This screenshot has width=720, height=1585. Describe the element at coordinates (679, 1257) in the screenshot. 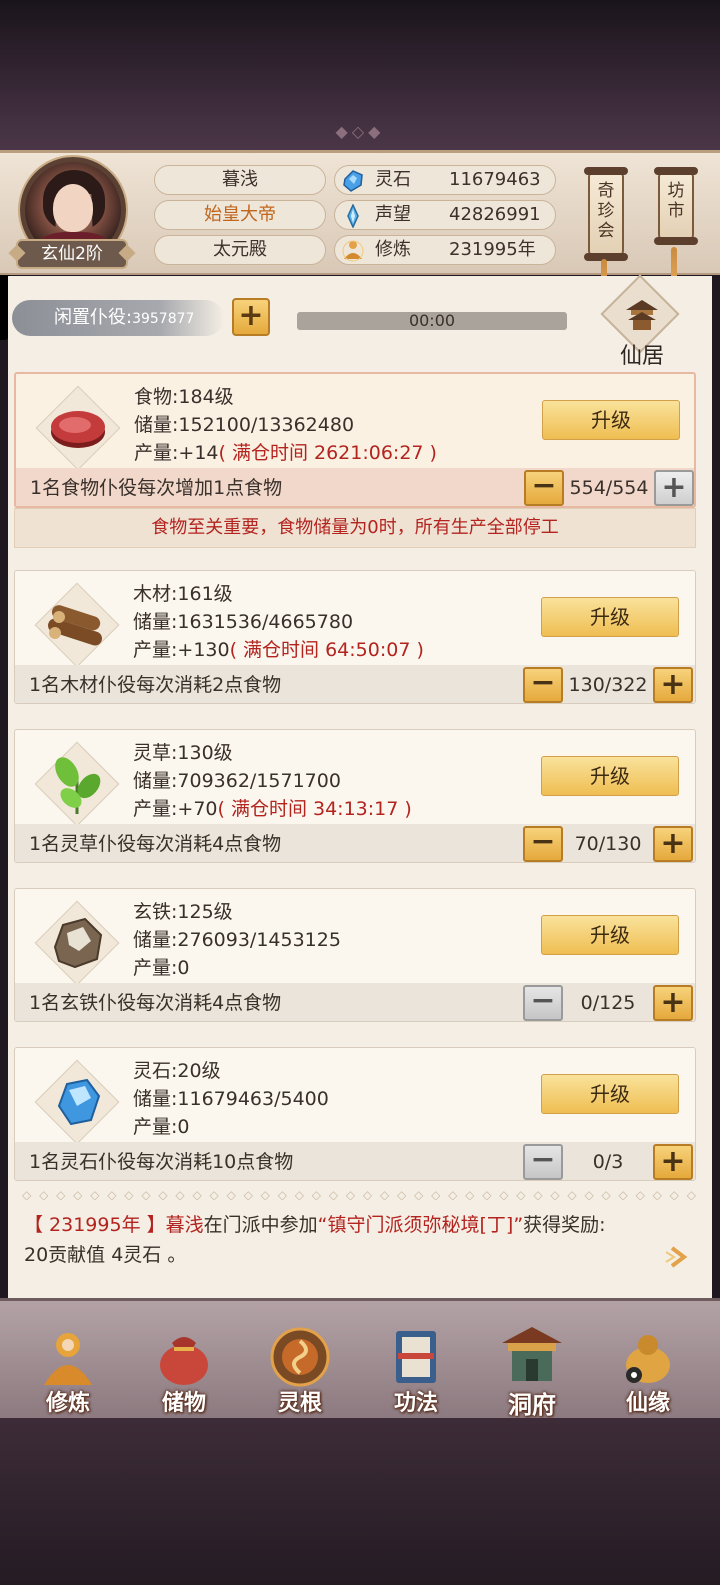

I see `log-expand-icon` at that location.